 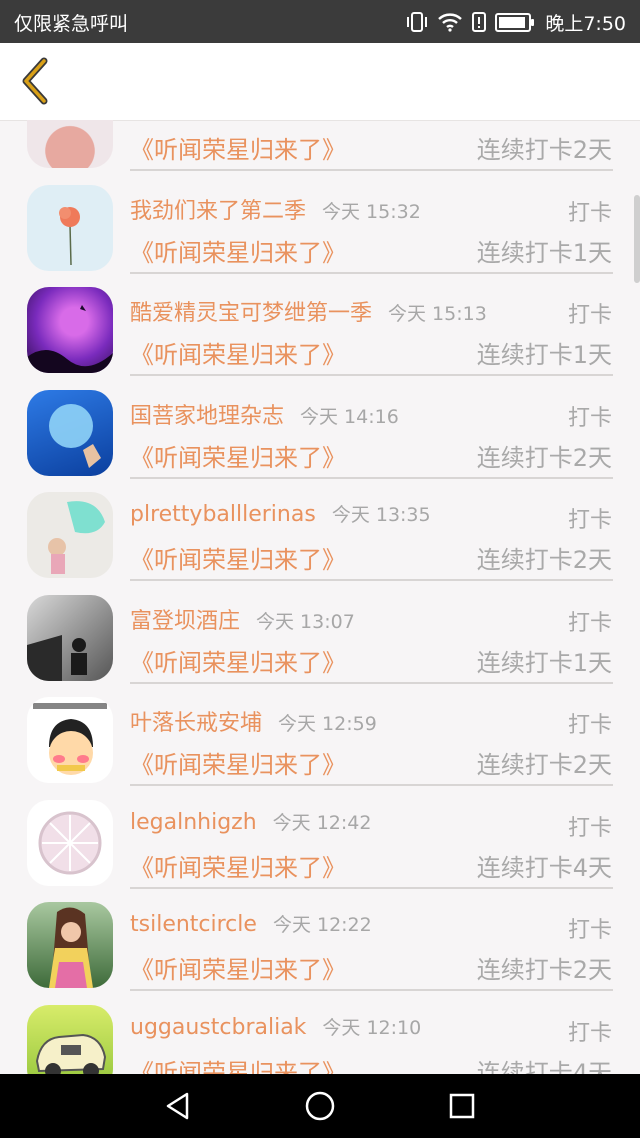 I want to click on nav-back-button, so click(x=178, y=1106).